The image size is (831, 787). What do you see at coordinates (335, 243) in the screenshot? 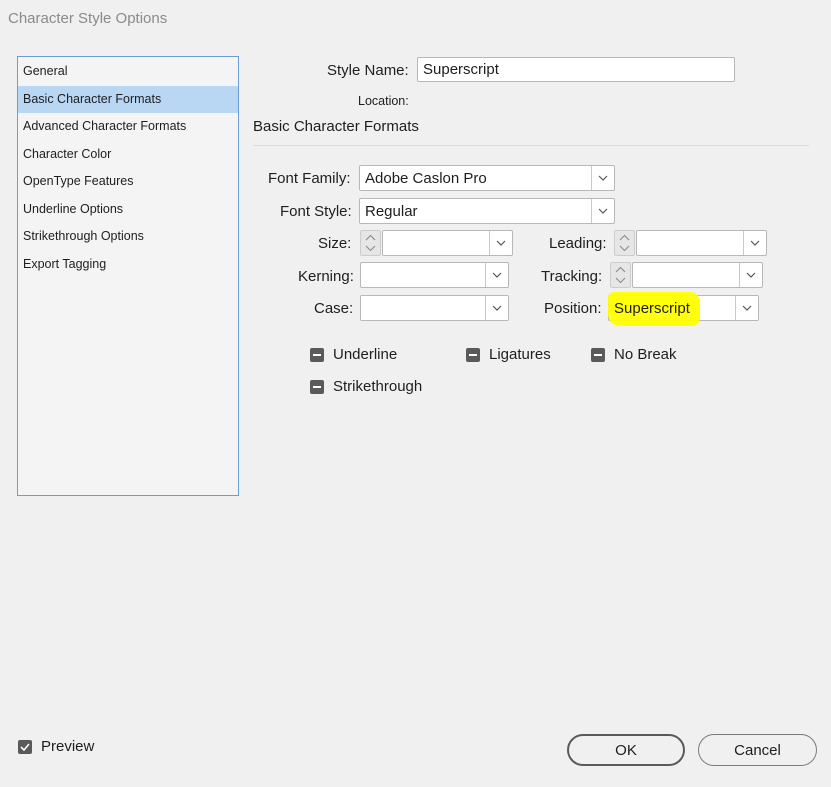
I see `size-label: Size:` at bounding box center [335, 243].